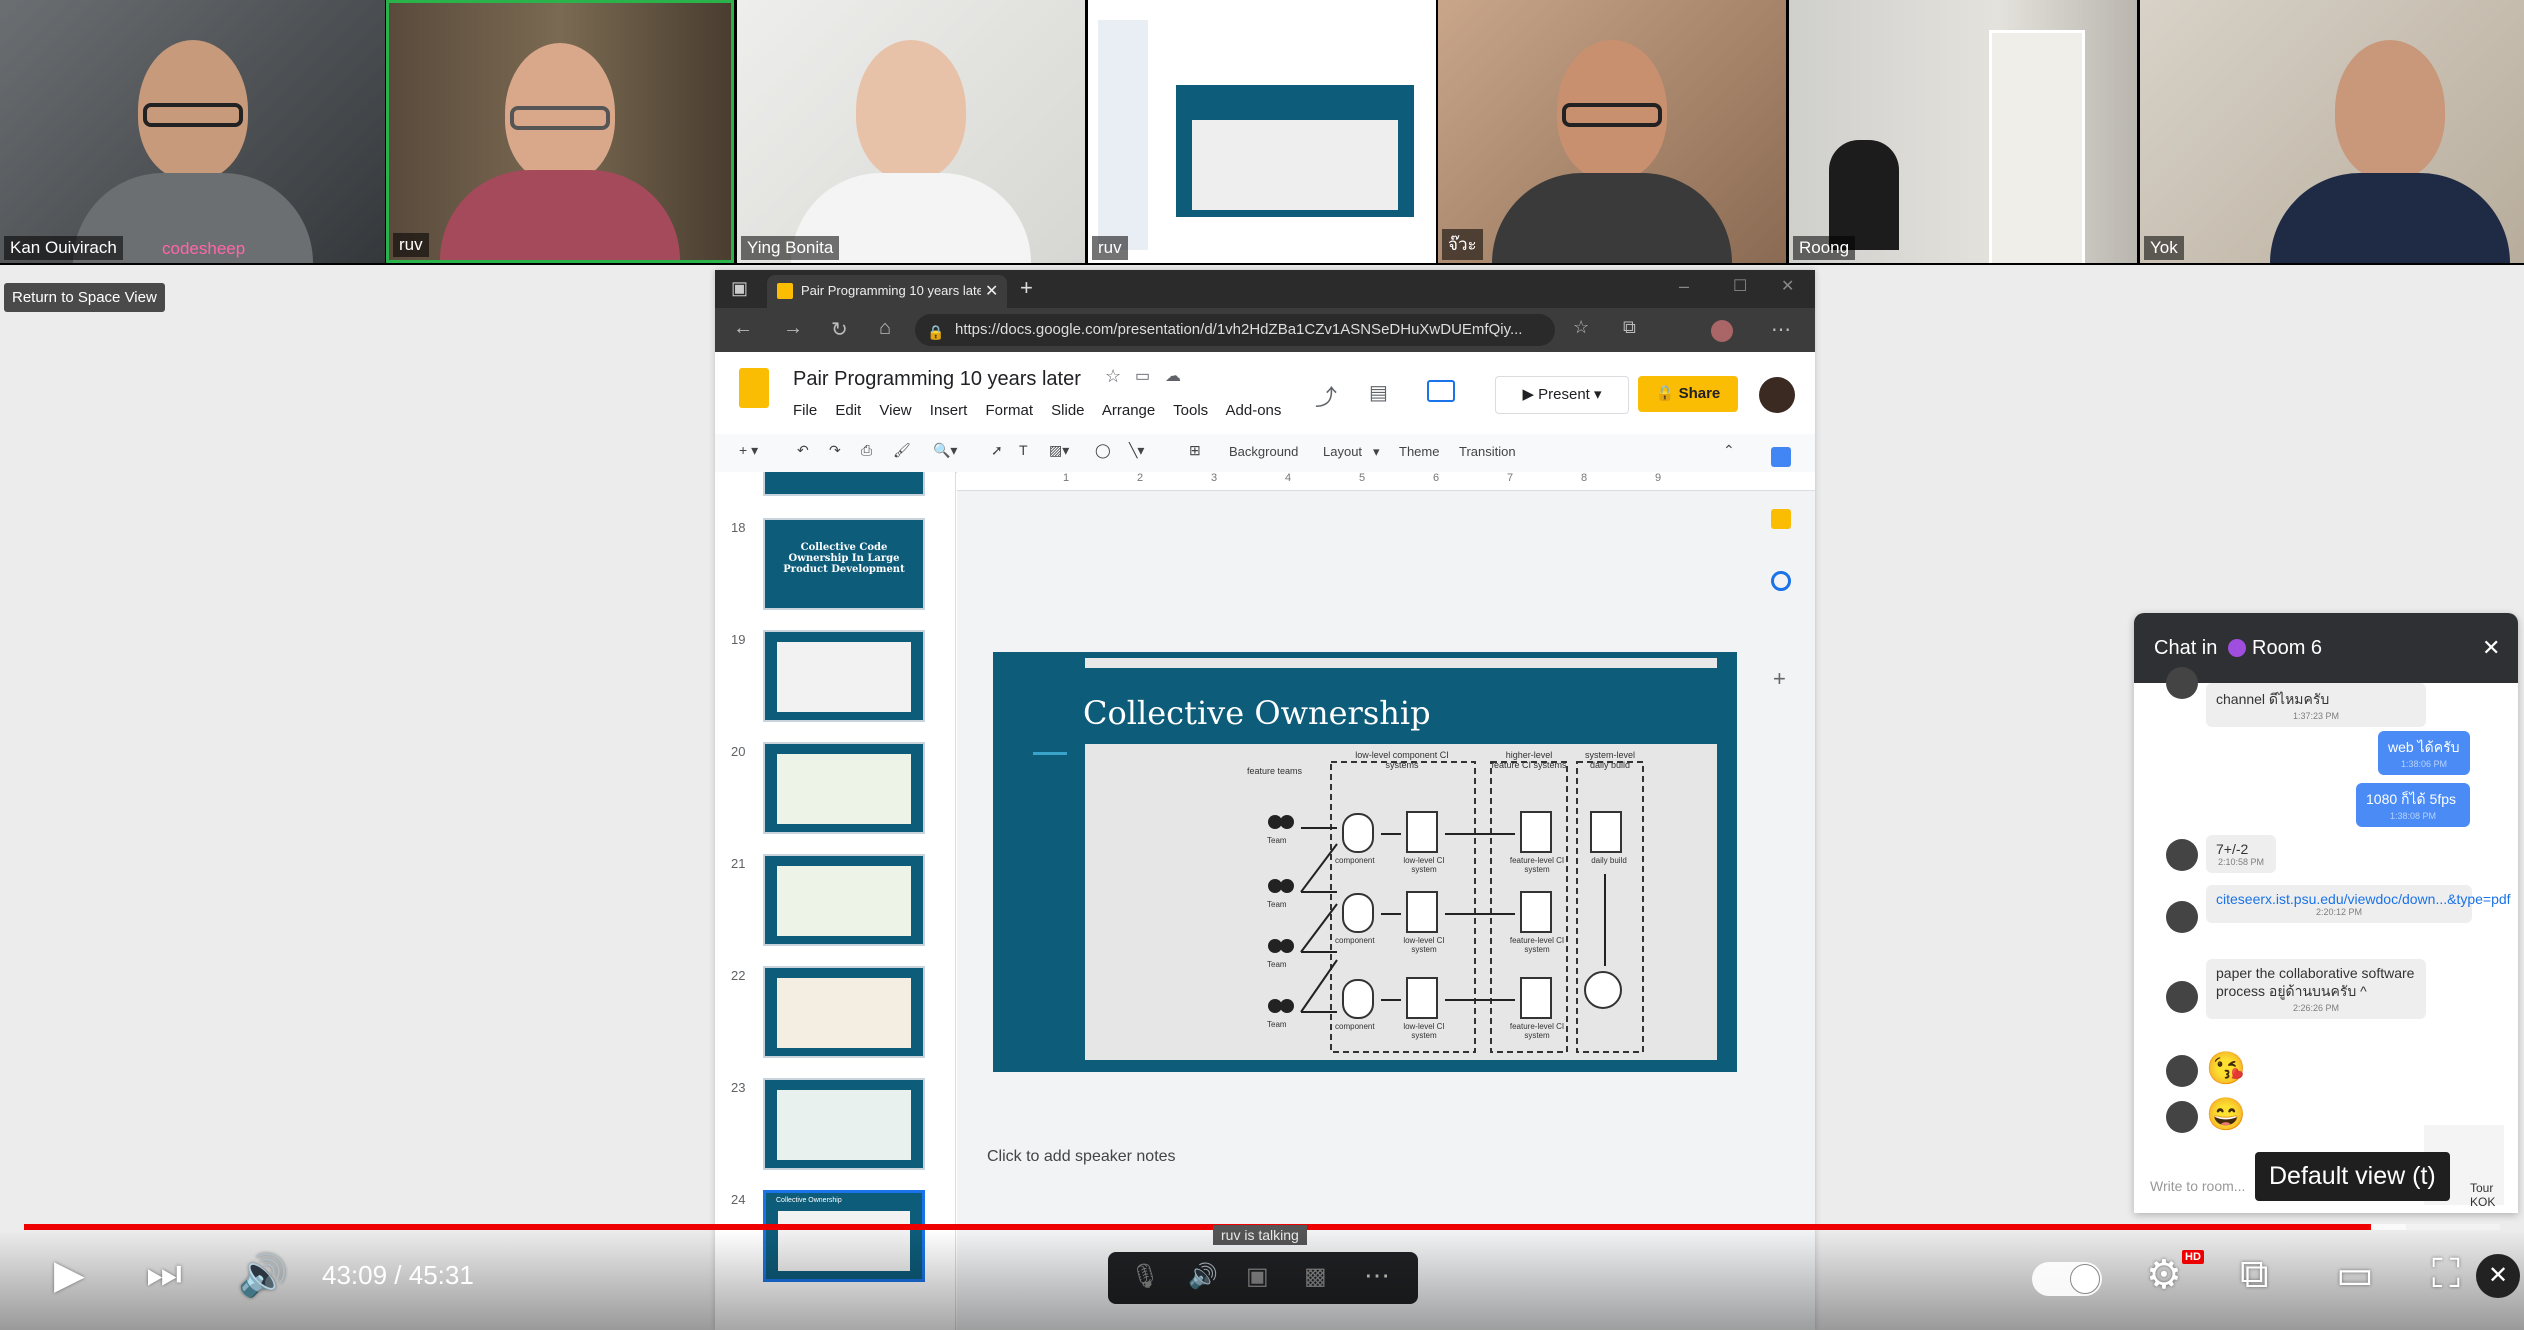 The width and height of the screenshot is (2524, 1330). I want to click on settings-gear-icon: ⚙, so click(2164, 1275).